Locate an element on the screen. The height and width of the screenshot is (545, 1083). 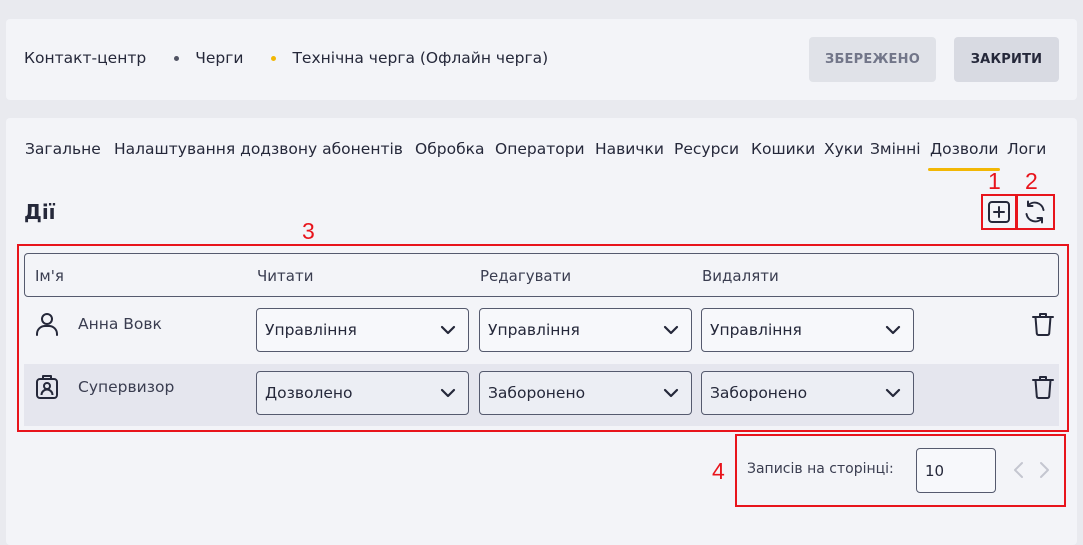
prev-page-button is located at coordinates (1019, 470).